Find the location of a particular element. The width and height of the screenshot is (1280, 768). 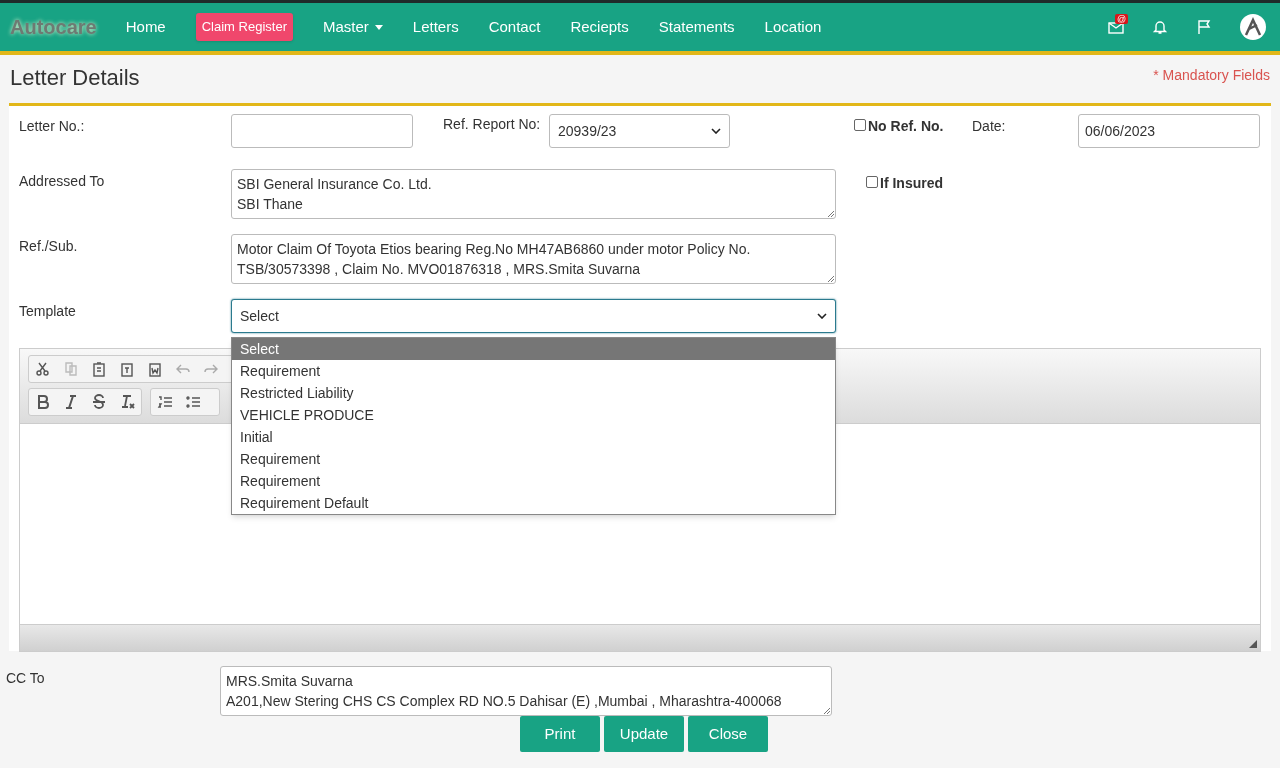

dropdown-option: Select is located at coordinates (533, 349).